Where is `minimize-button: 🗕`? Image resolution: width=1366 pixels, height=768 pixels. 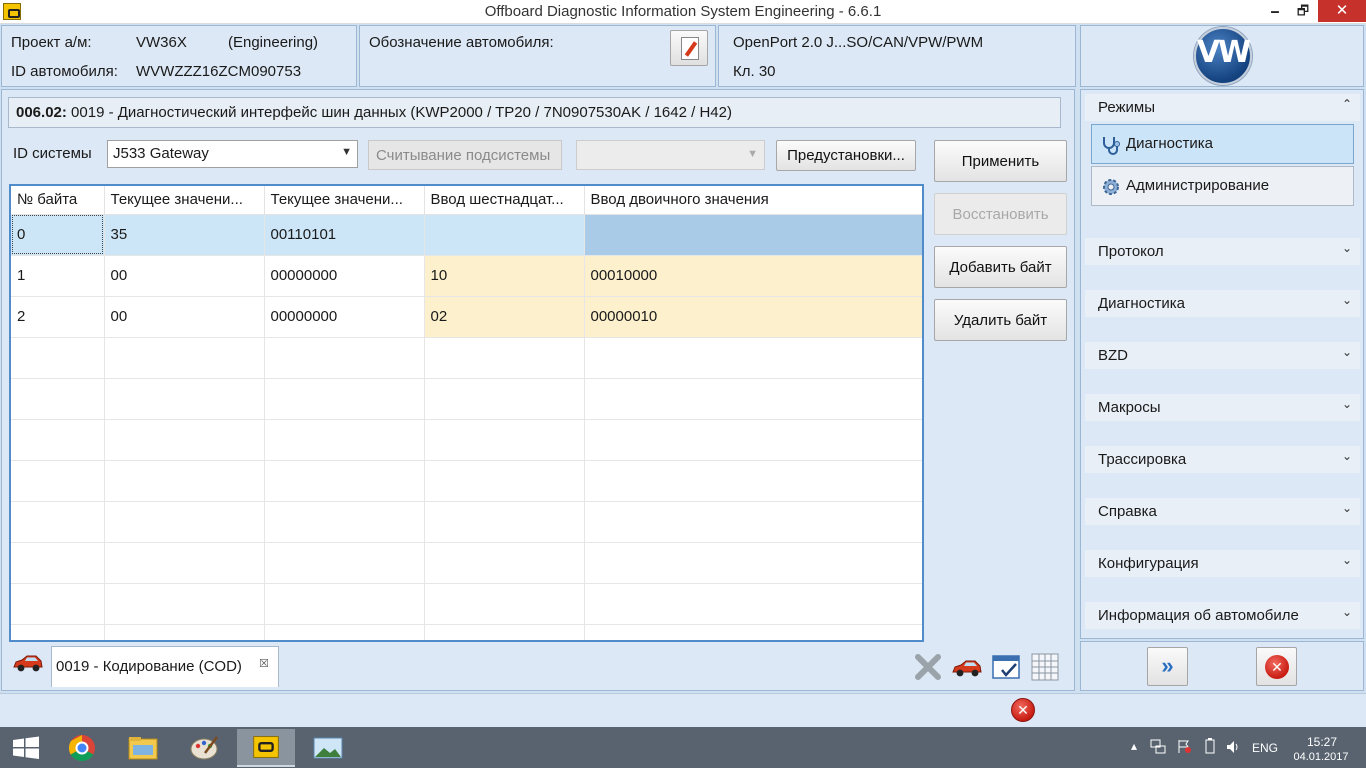 minimize-button: 🗕 is located at coordinates (1275, 11).